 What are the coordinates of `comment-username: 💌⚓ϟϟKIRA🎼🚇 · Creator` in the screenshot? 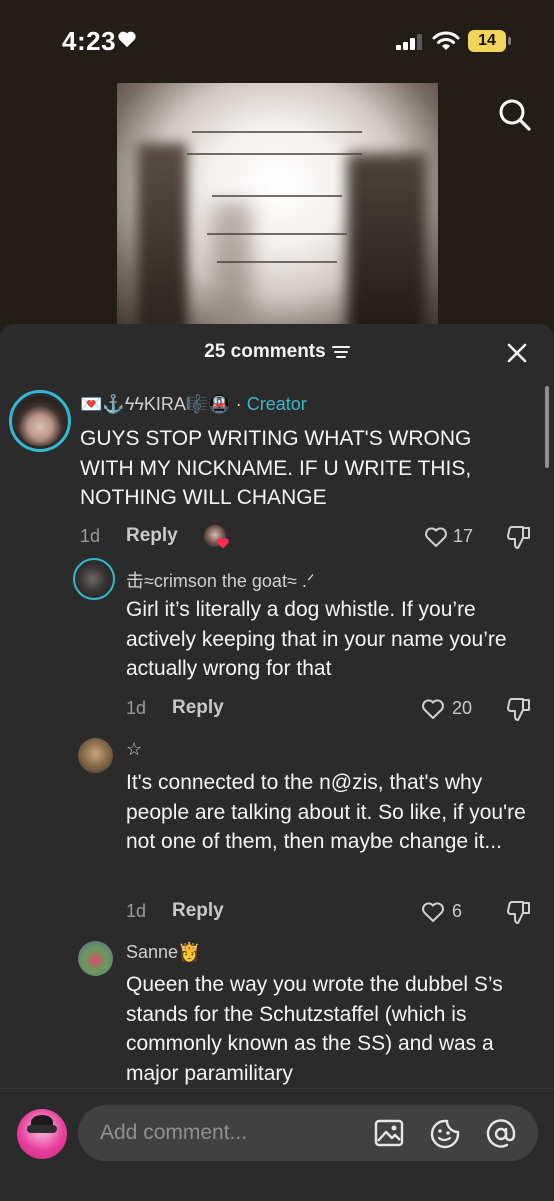 It's located at (193, 404).